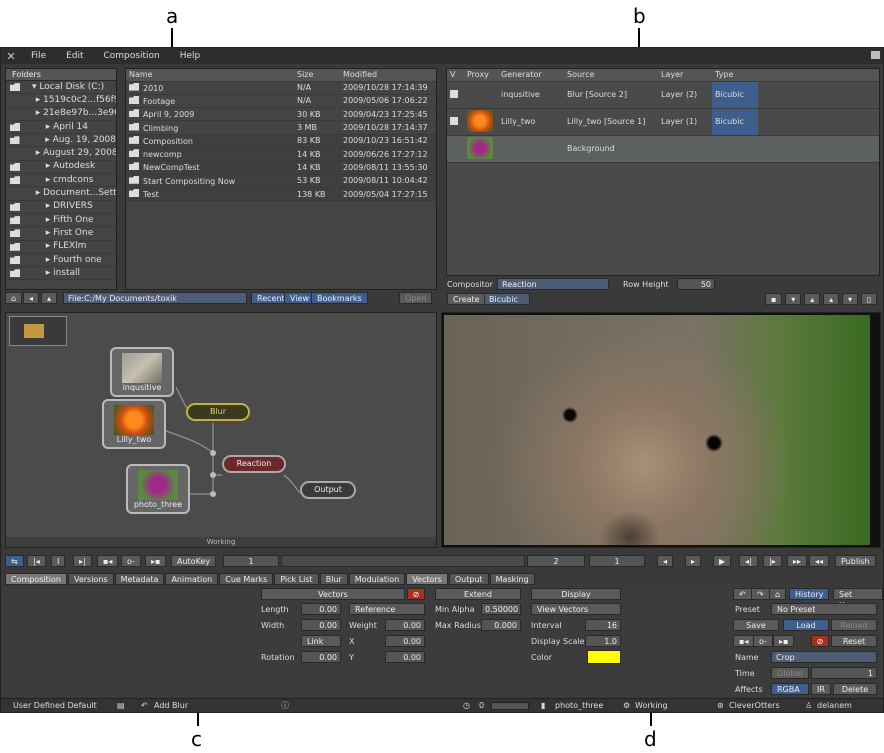 The height and width of the screenshot is (753, 884). What do you see at coordinates (328, 490) in the screenshot?
I see `output-node: Output` at bounding box center [328, 490].